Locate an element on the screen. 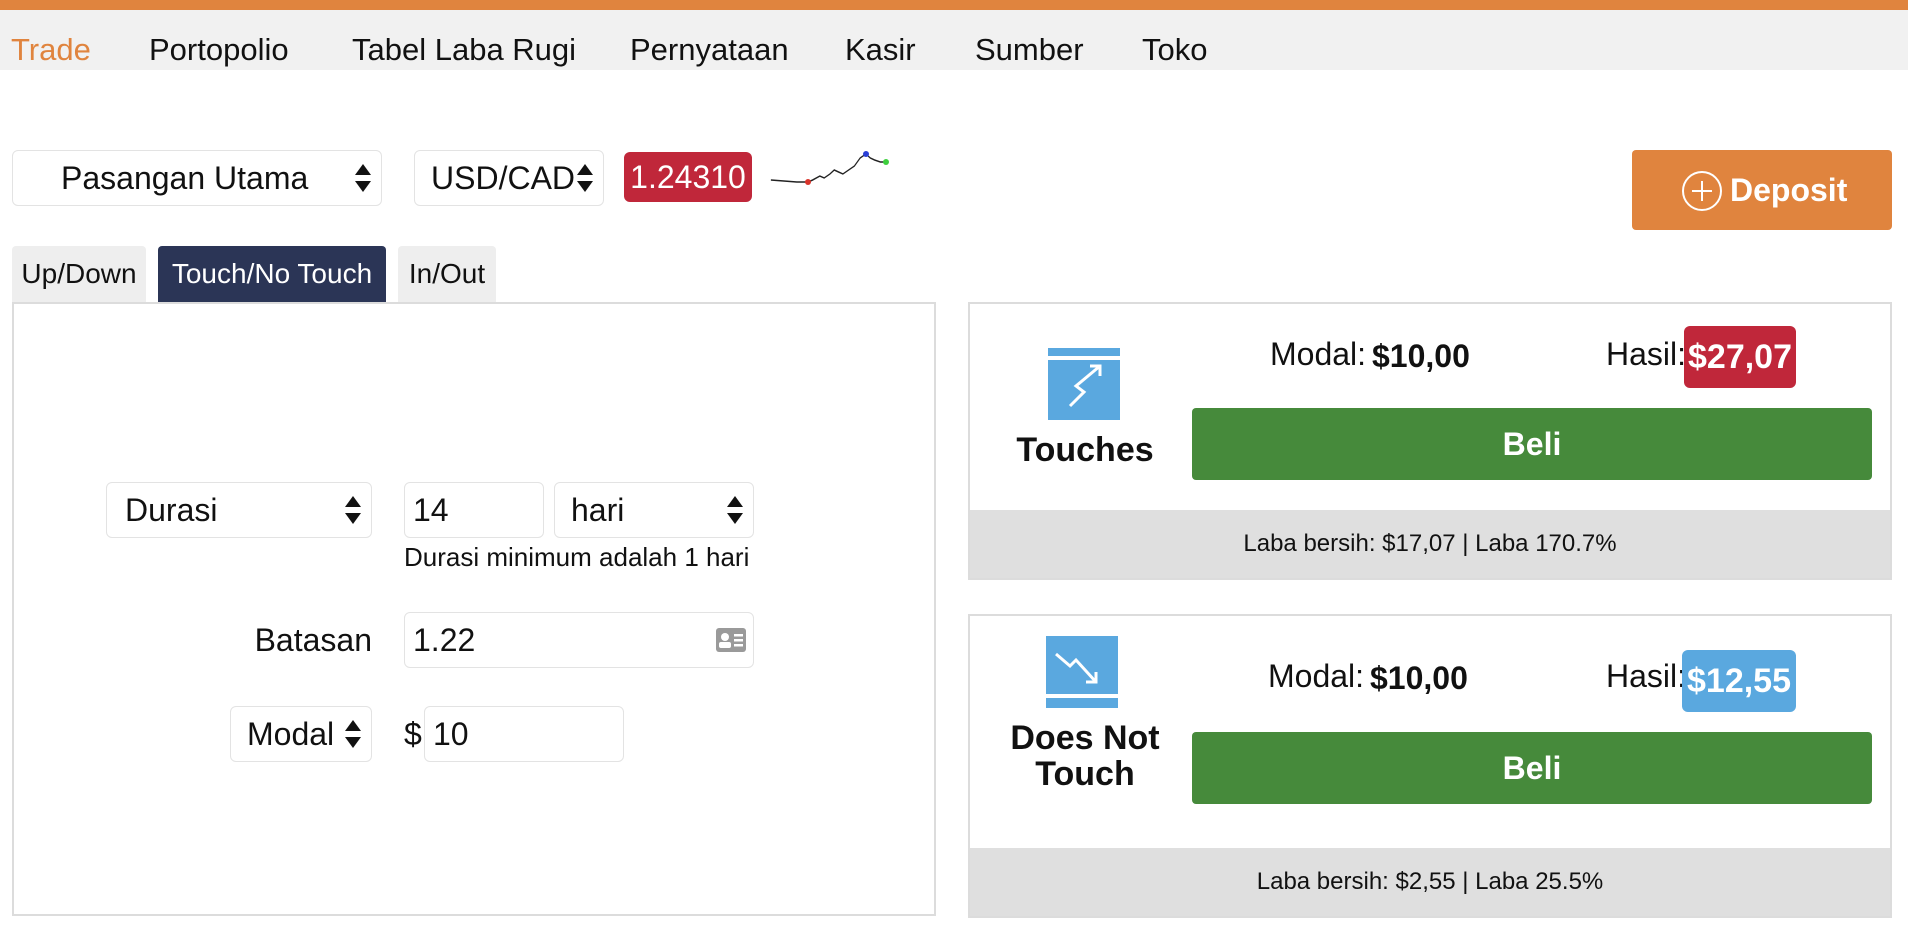  menu-item-kasir: Kasir is located at coordinates (880, 50).